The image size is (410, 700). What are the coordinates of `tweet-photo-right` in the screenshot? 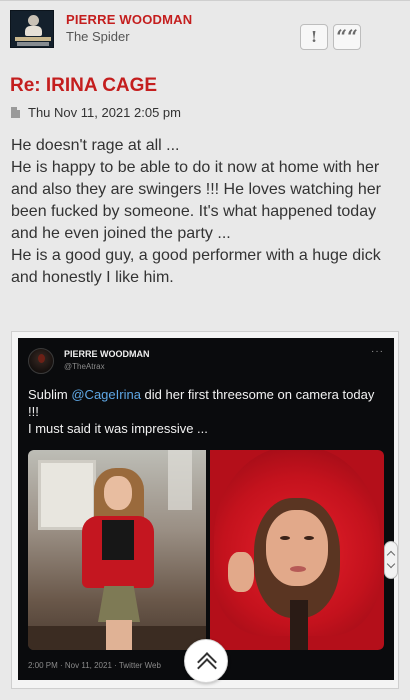 It's located at (297, 550).